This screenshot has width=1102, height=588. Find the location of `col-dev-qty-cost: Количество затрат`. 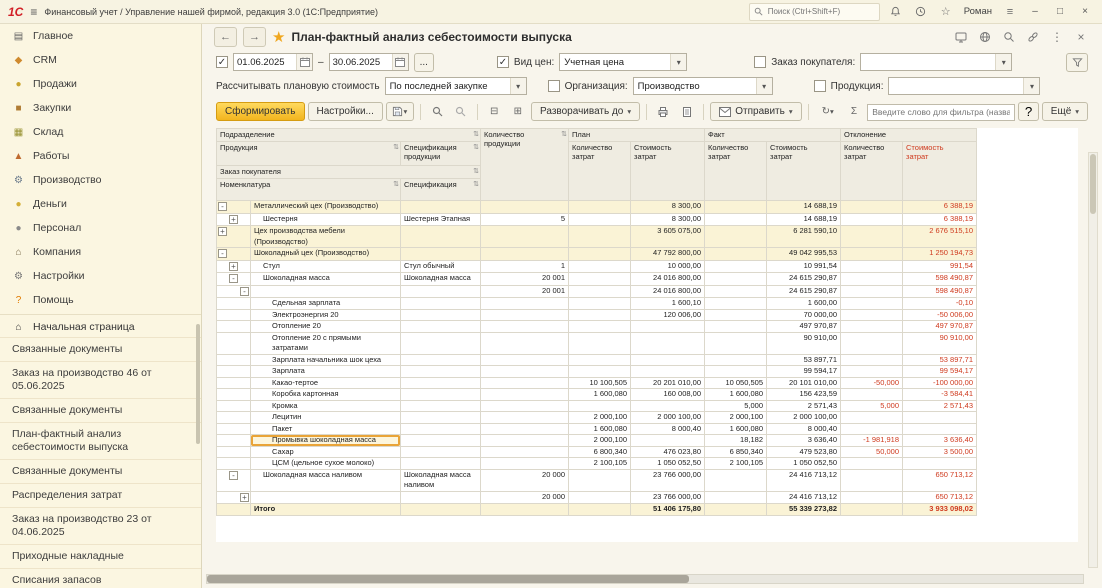

col-dev-qty-cost: Количество затрат is located at coordinates (871, 171).